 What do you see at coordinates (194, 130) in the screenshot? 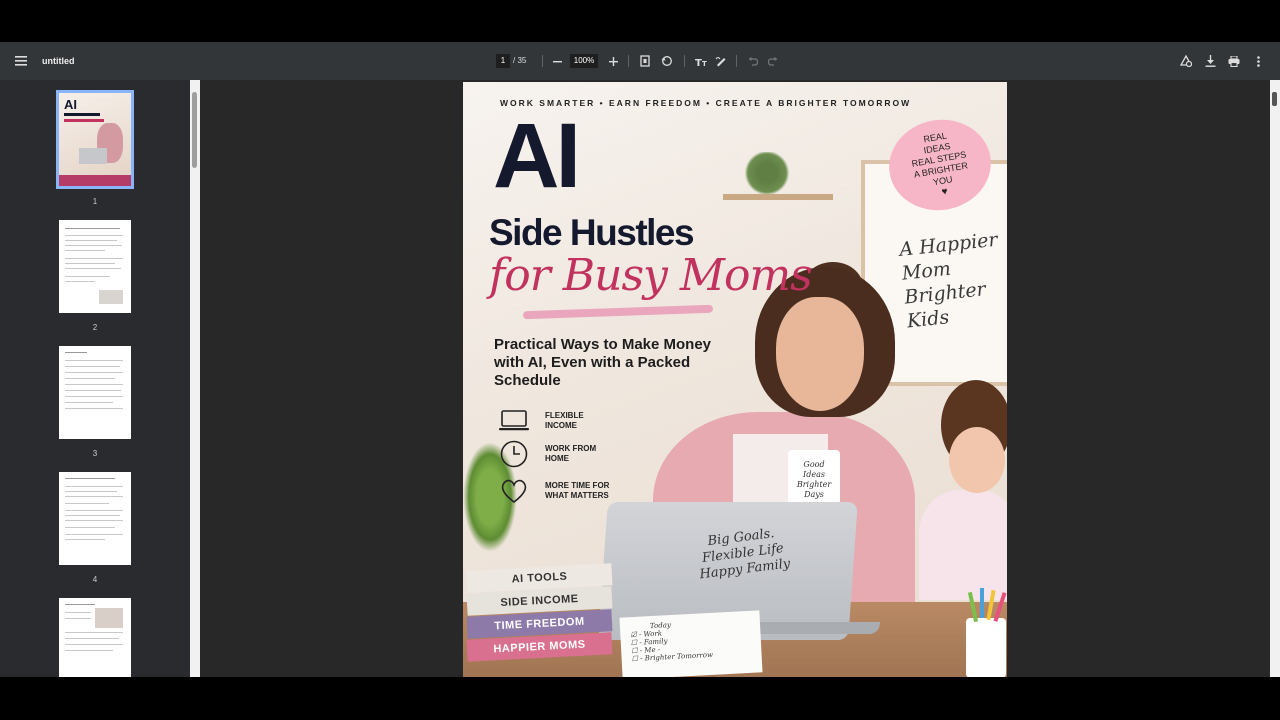
I see `sidebar-scrollbar-thumb` at bounding box center [194, 130].